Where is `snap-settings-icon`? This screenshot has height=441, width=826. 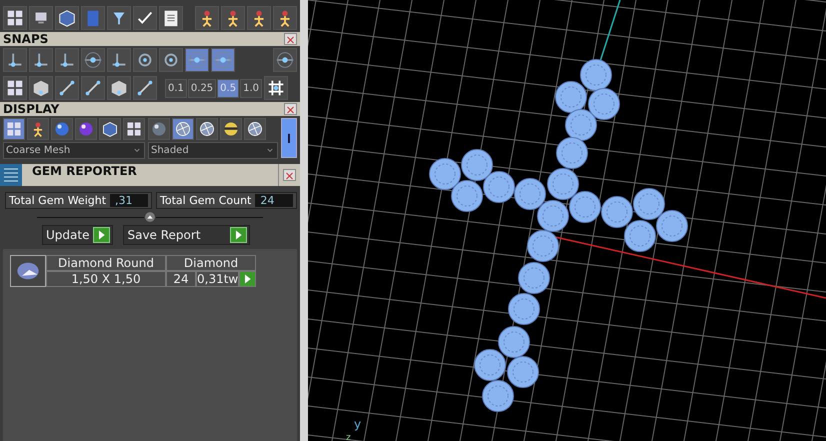
snap-settings-icon is located at coordinates (285, 60).